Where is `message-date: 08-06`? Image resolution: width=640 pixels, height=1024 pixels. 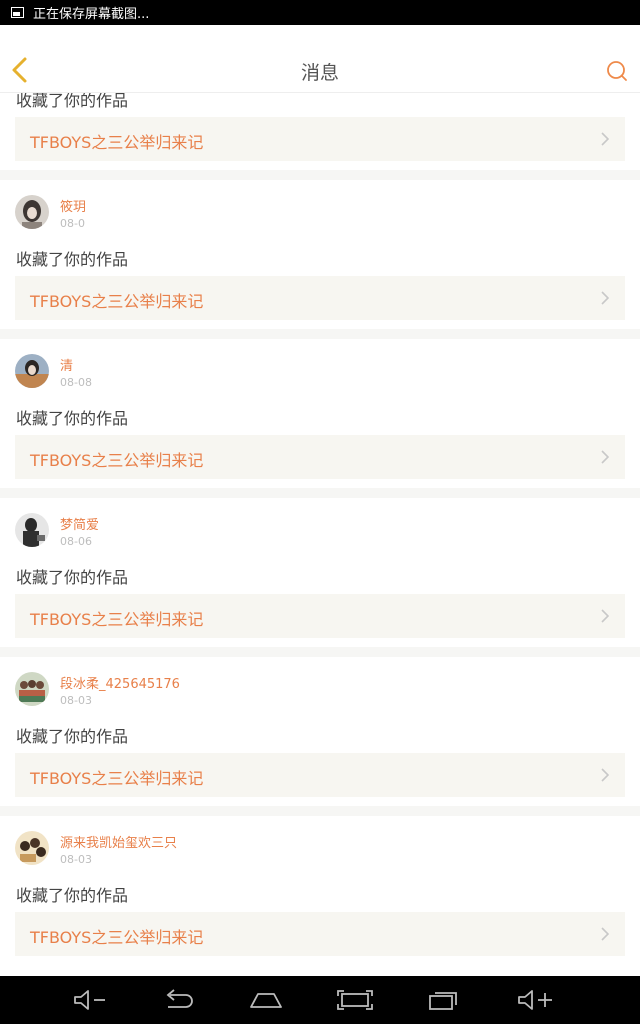 message-date: 08-06 is located at coordinates (76, 541).